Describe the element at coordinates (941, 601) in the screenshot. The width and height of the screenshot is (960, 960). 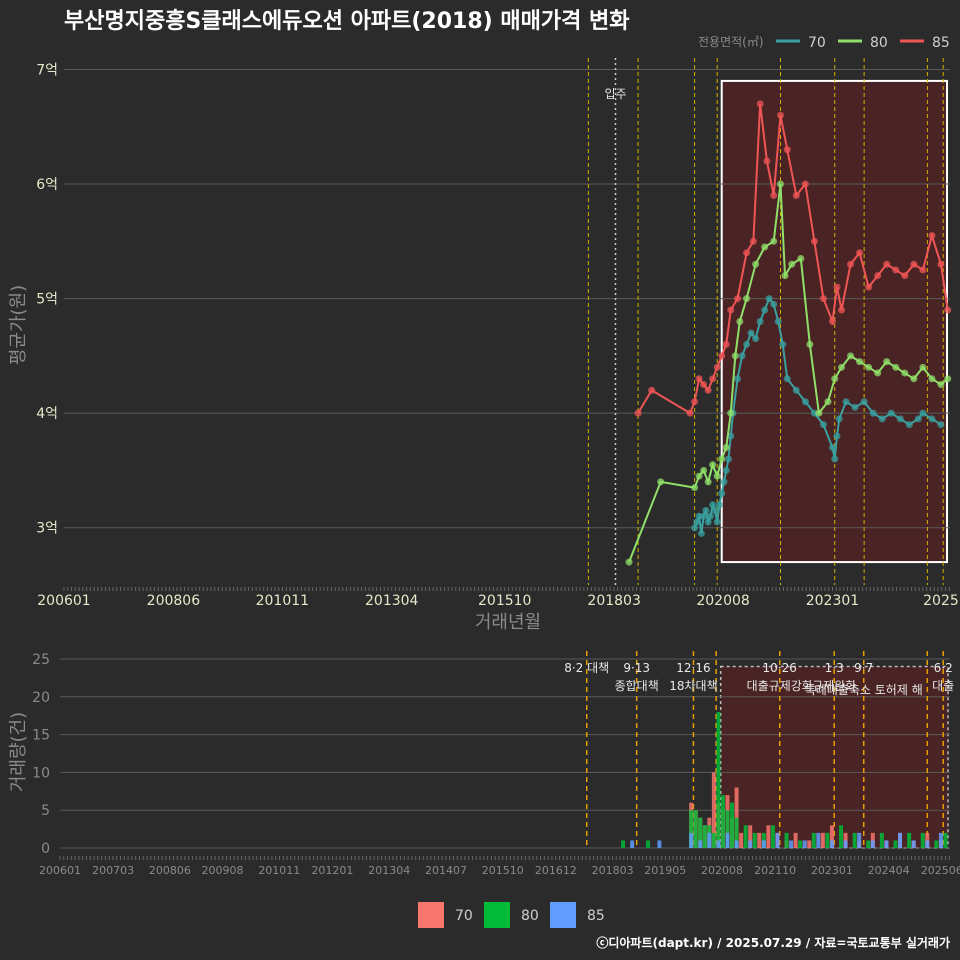
I see `x-tick-label: 2025` at that location.